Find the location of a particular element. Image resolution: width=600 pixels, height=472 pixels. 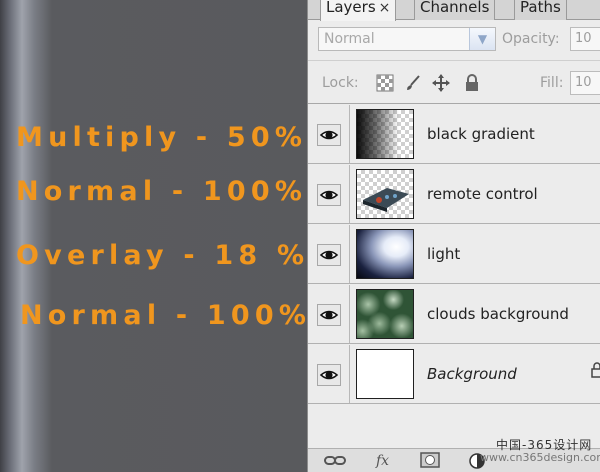

tab-paths-label: Paths is located at coordinates (540, 8).